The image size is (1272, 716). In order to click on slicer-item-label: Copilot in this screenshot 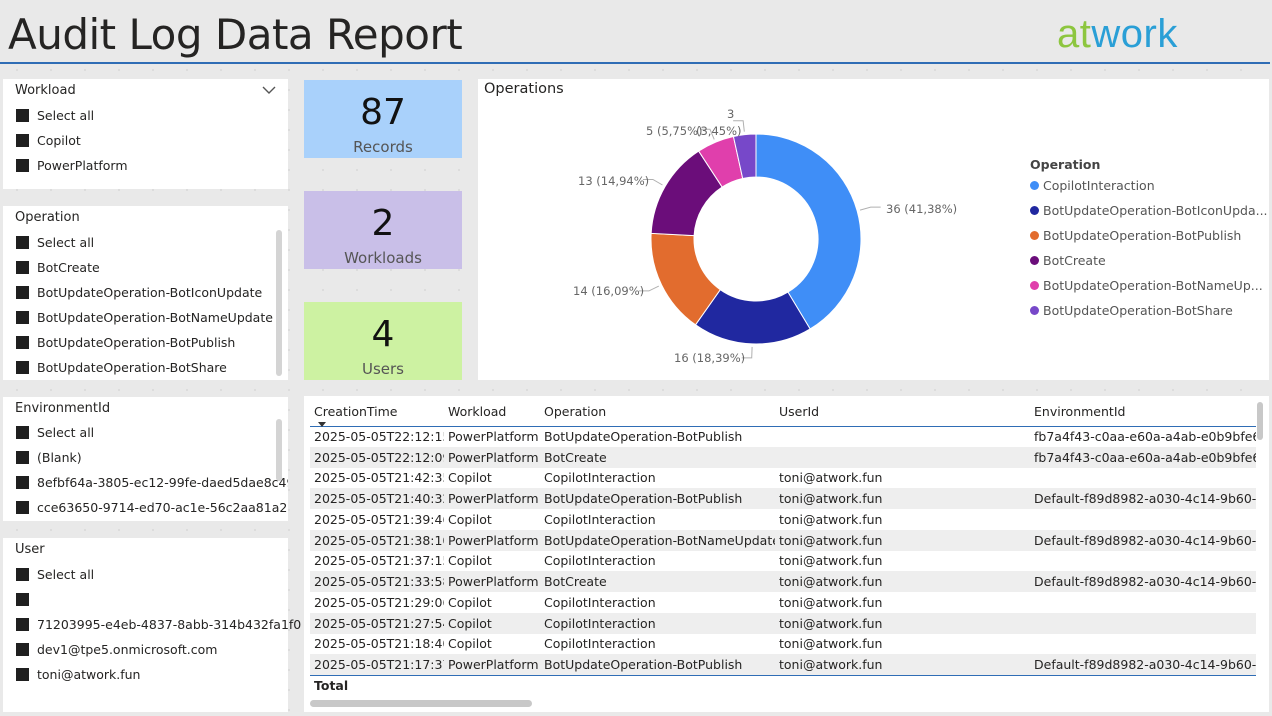, I will do `click(59, 140)`.